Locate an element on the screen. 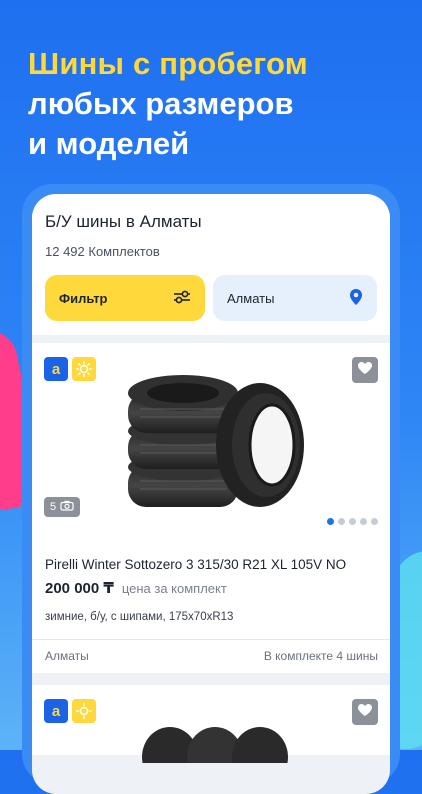 This screenshot has height=794, width=422. results-count: 12 492 Комплектов is located at coordinates (102, 251).